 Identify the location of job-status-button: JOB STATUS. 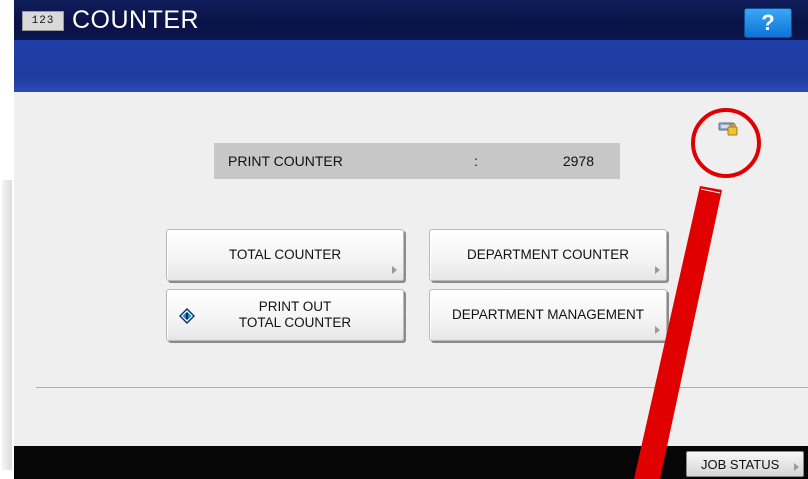
(745, 464).